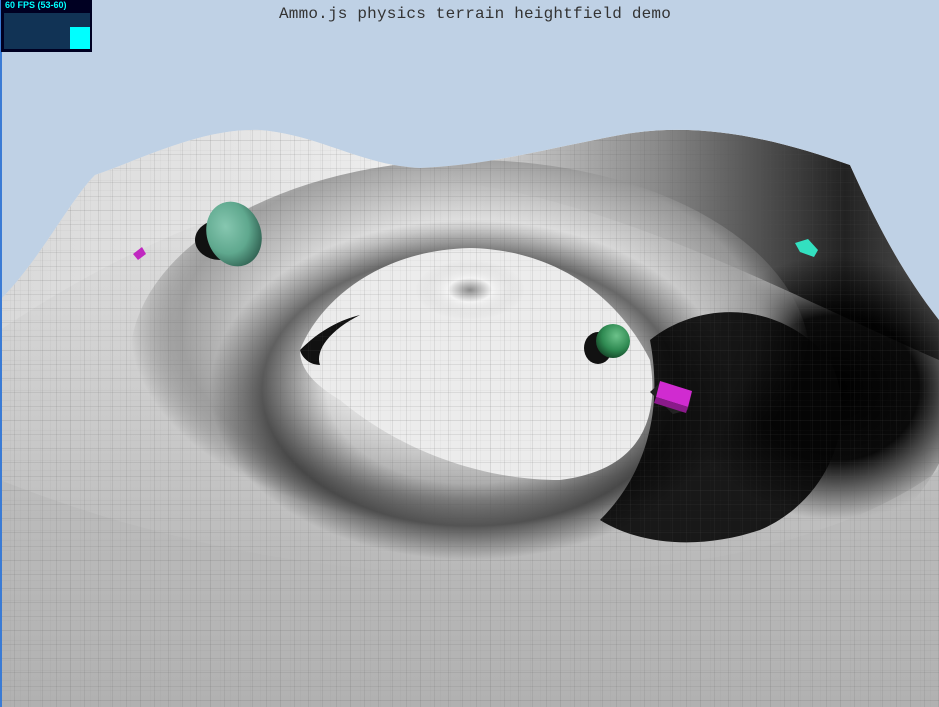 Image resolution: width=939 pixels, height=707 pixels. I want to click on page-title: Ammo.js physics terrain heightfield demo, so click(475, 14).